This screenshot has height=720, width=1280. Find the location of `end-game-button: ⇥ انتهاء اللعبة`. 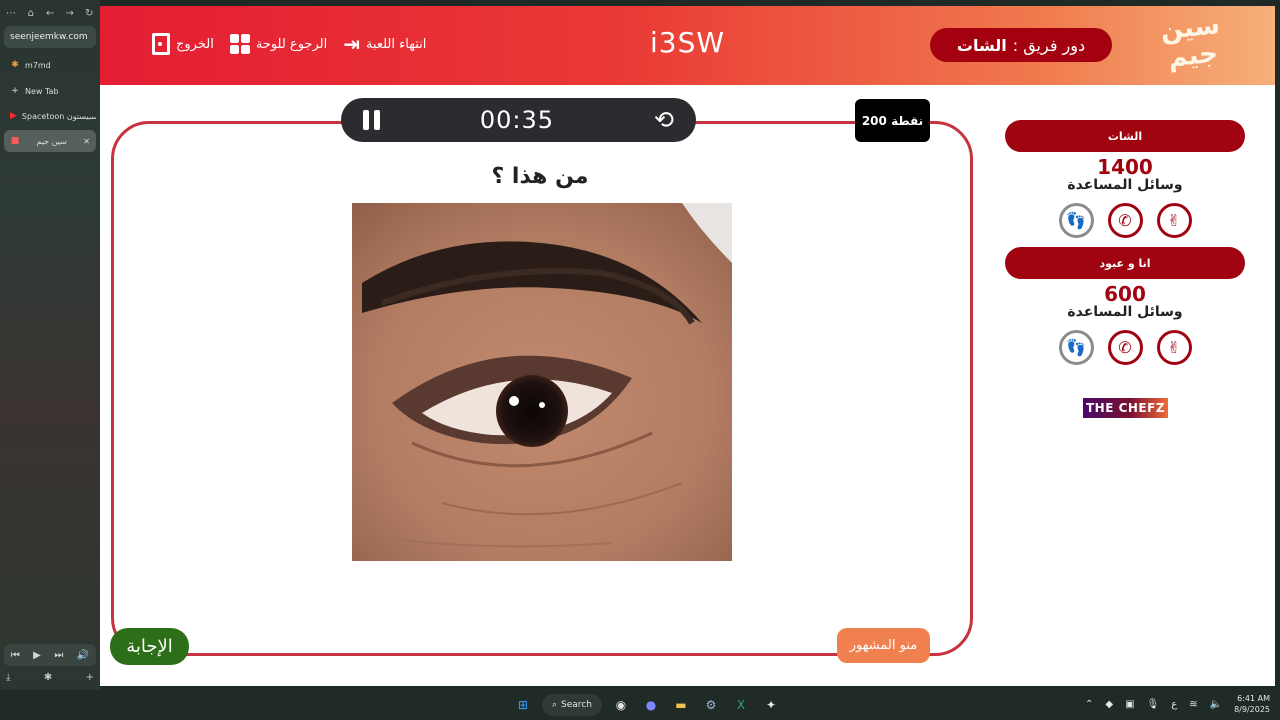

end-game-button: ⇥ انتهاء اللعبة is located at coordinates (384, 44).